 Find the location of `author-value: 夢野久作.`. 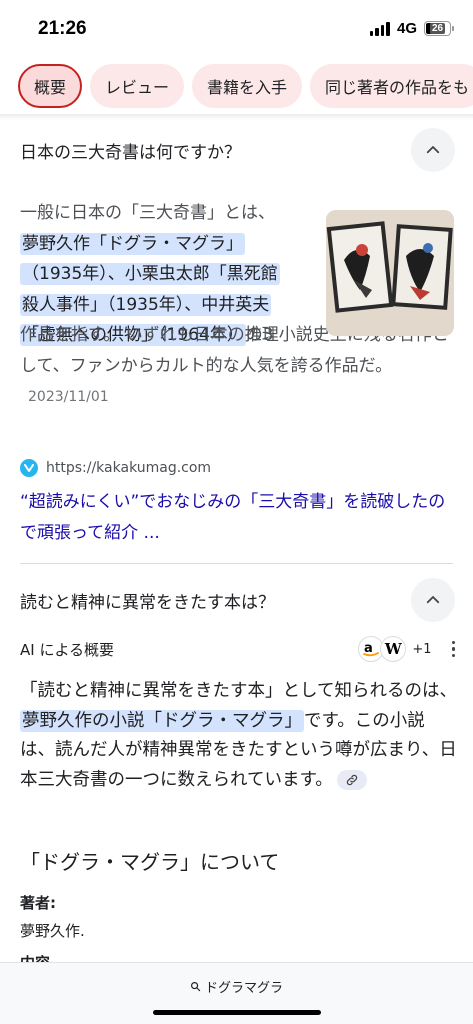

author-value: 夢野久作. is located at coordinates (52, 931).